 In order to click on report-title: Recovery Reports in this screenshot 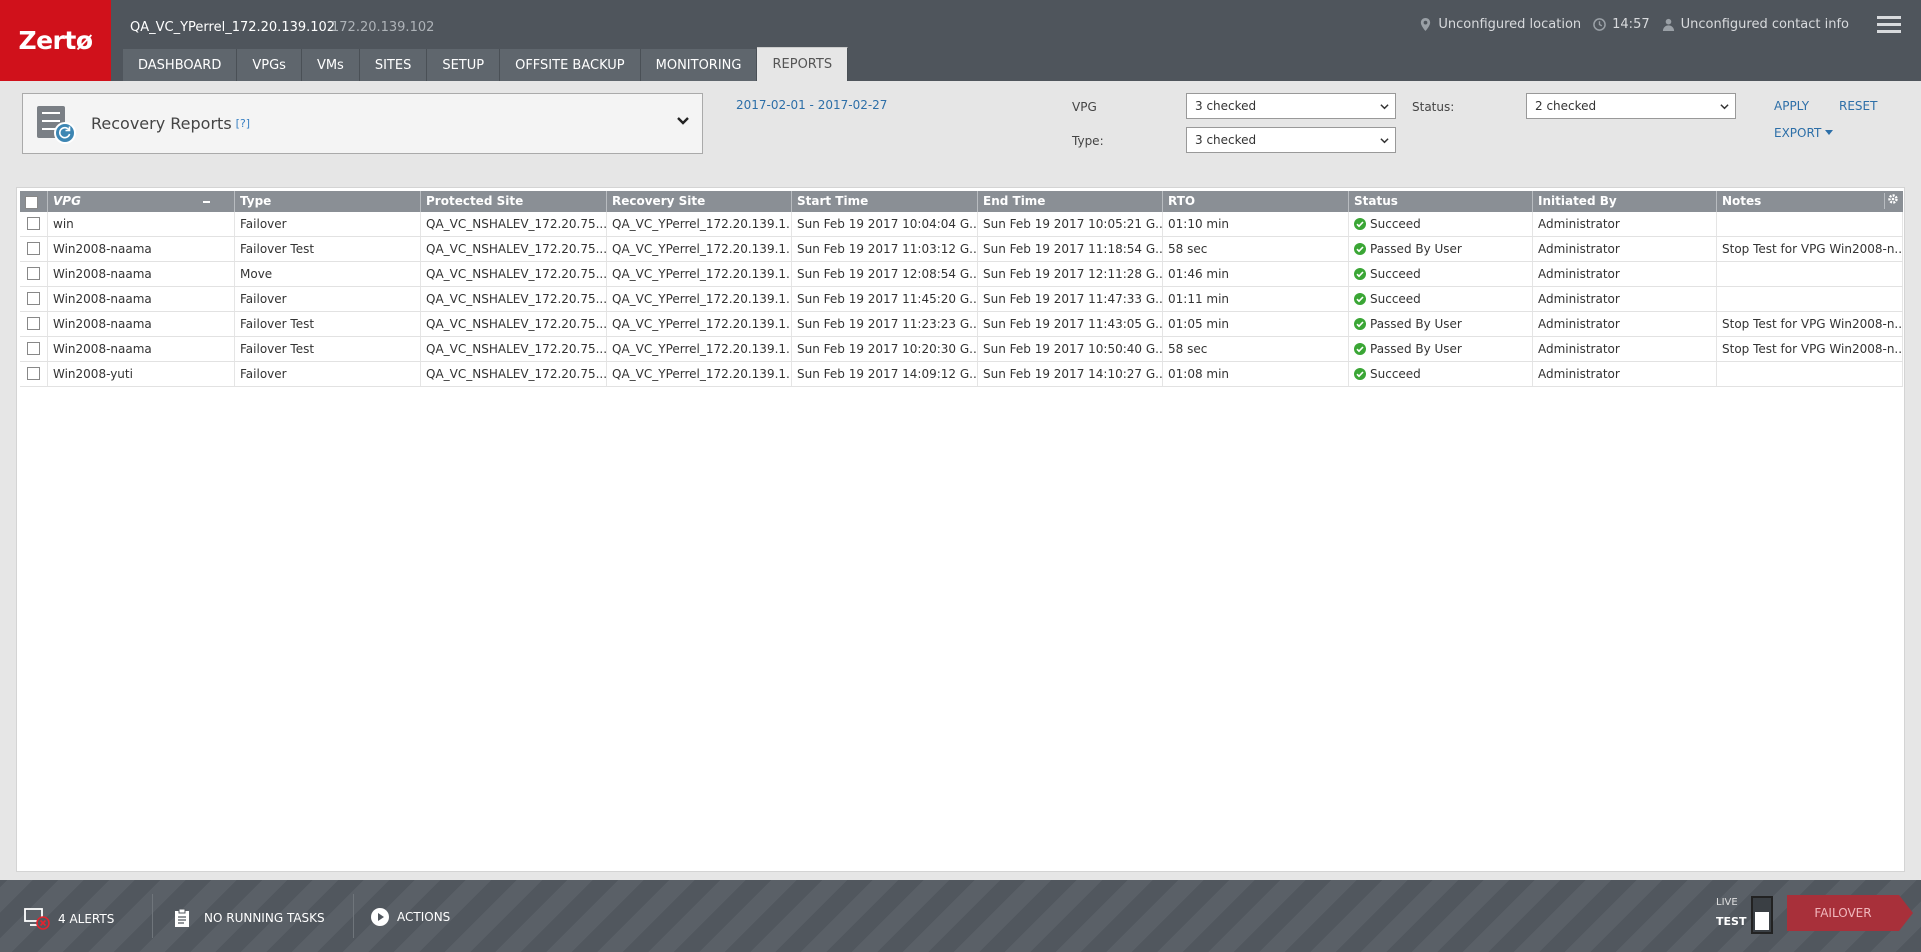, I will do `click(161, 123)`.